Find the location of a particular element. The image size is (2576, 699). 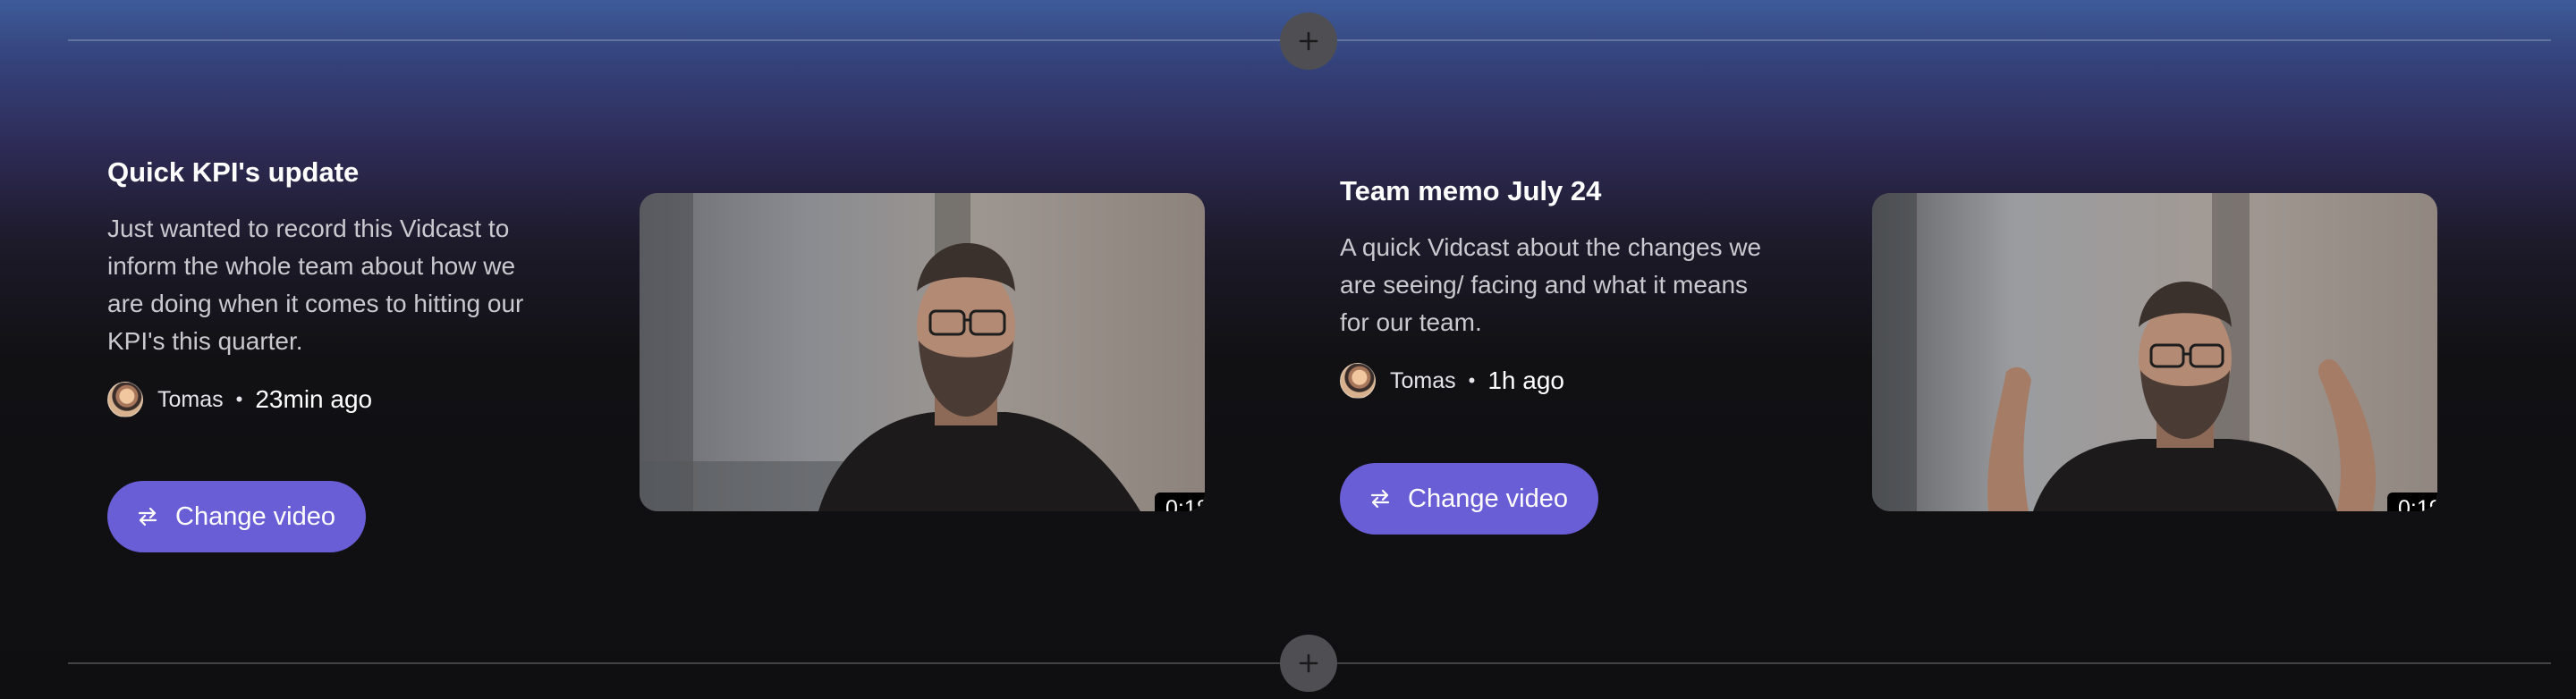

vidcast-meta: Tomas • 23min ago is located at coordinates (348, 399).